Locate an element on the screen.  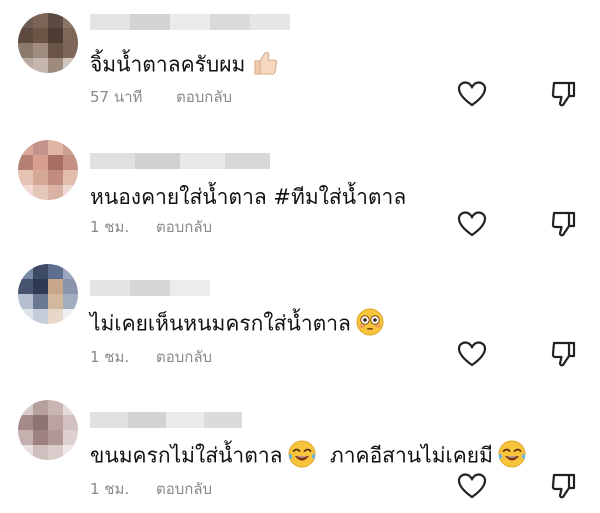
comment-text: จิ้มน้ำตาลครับผม is located at coordinates (184, 65).